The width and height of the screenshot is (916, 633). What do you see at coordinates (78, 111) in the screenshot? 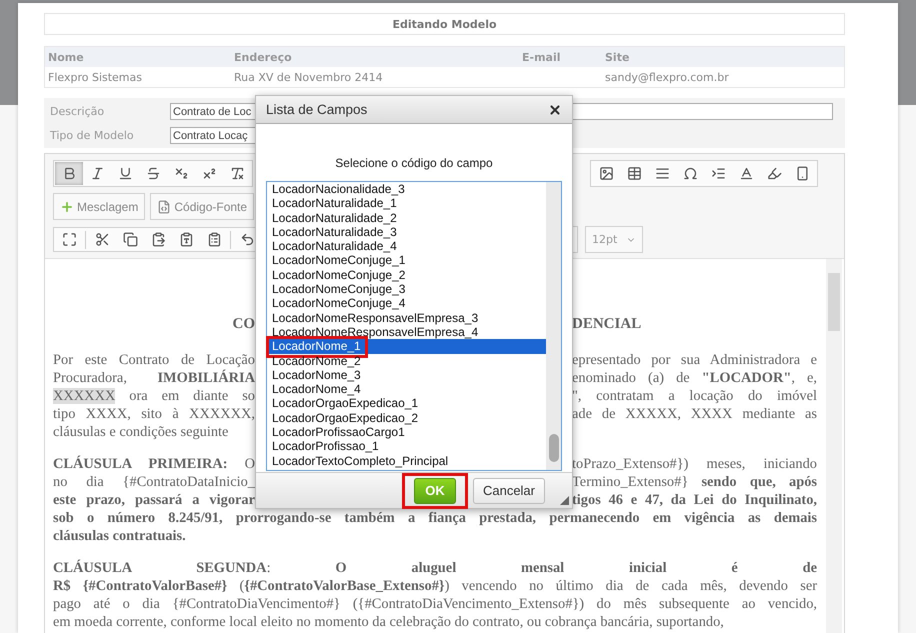
I see `field-label: Descrição` at bounding box center [78, 111].